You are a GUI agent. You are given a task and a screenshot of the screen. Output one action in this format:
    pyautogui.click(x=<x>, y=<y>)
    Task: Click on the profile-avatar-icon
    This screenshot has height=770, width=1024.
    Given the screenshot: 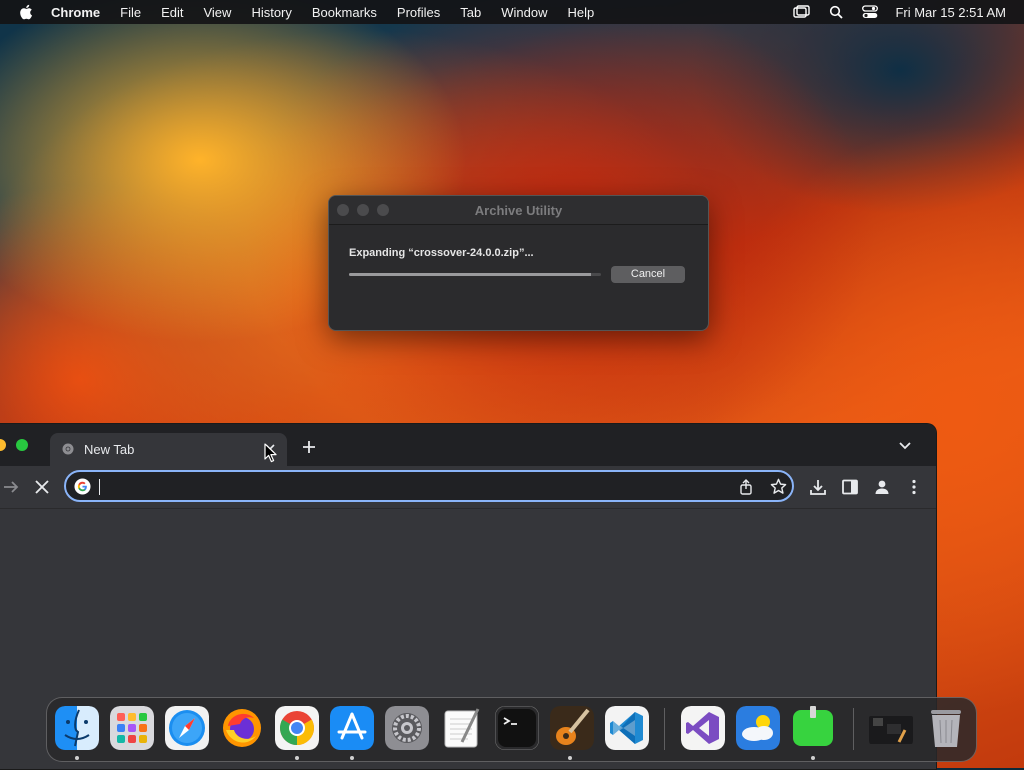 What is the action you would take?
    pyautogui.click(x=882, y=487)
    